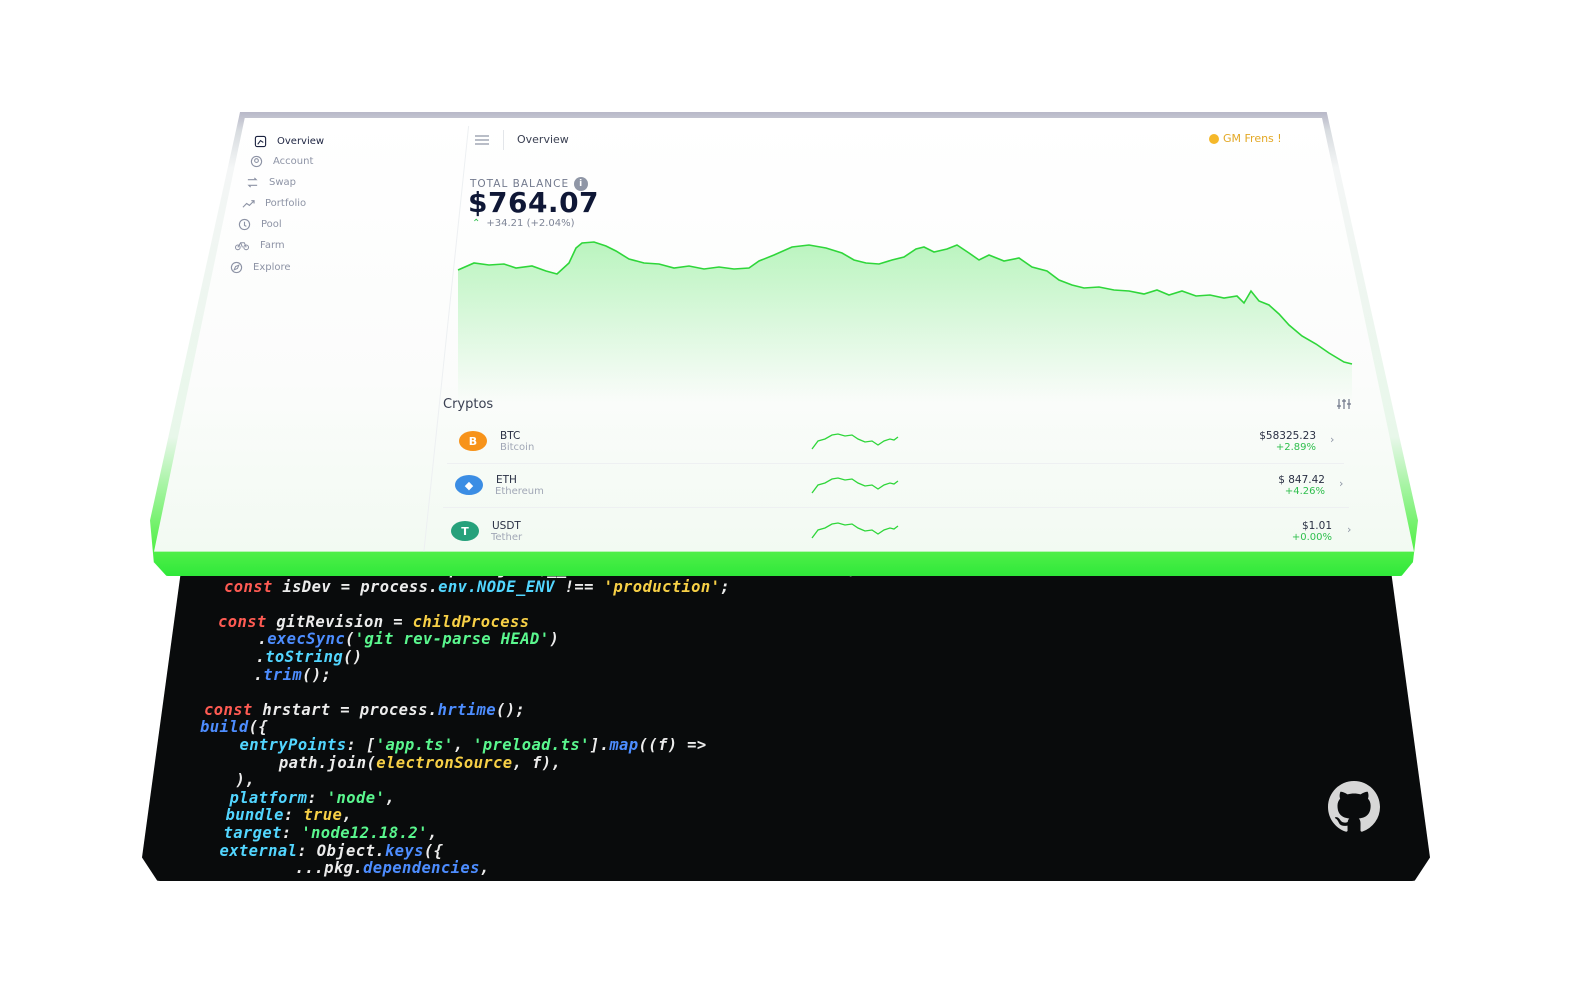 This screenshot has height=1008, width=1584. I want to click on coin-symbol: USDT, so click(506, 526).